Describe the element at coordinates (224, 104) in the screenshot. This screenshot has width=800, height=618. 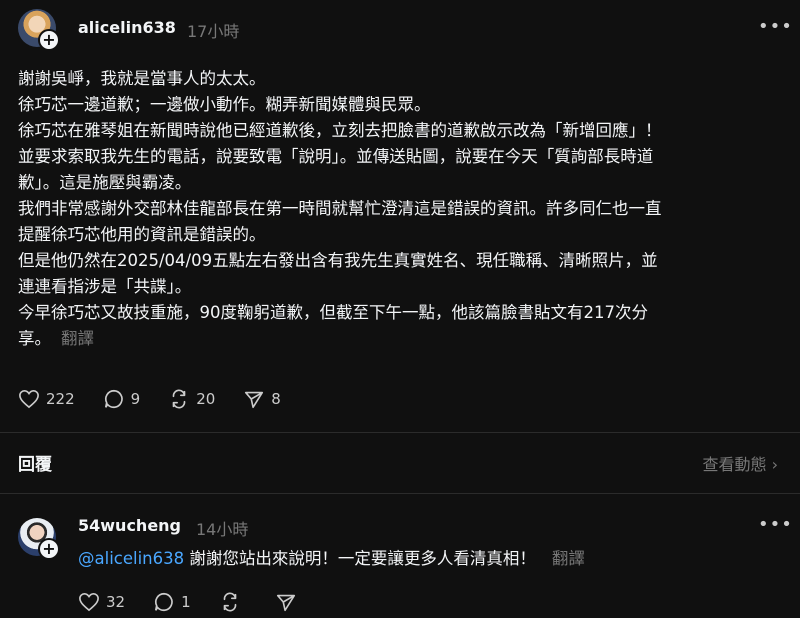
I see `post-line: 徐巧芯一邊道歉；一邊做小動作。糊弄新聞媒體與民眾。` at that location.